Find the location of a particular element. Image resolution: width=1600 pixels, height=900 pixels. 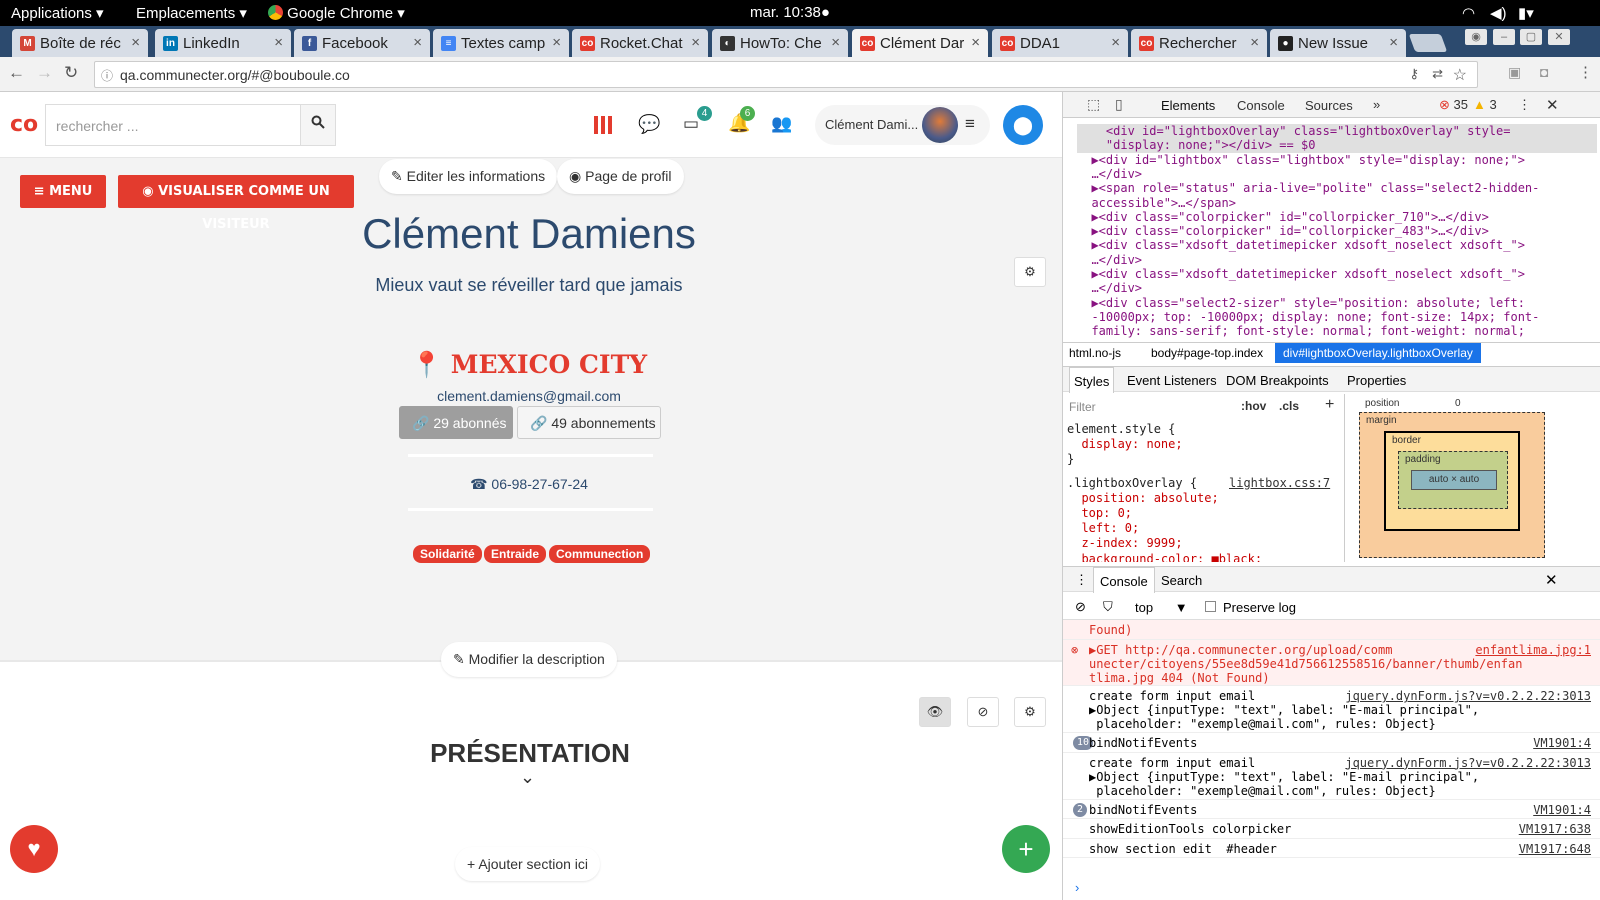

inspect-icon: ⬚ is located at coordinates (1093, 104).